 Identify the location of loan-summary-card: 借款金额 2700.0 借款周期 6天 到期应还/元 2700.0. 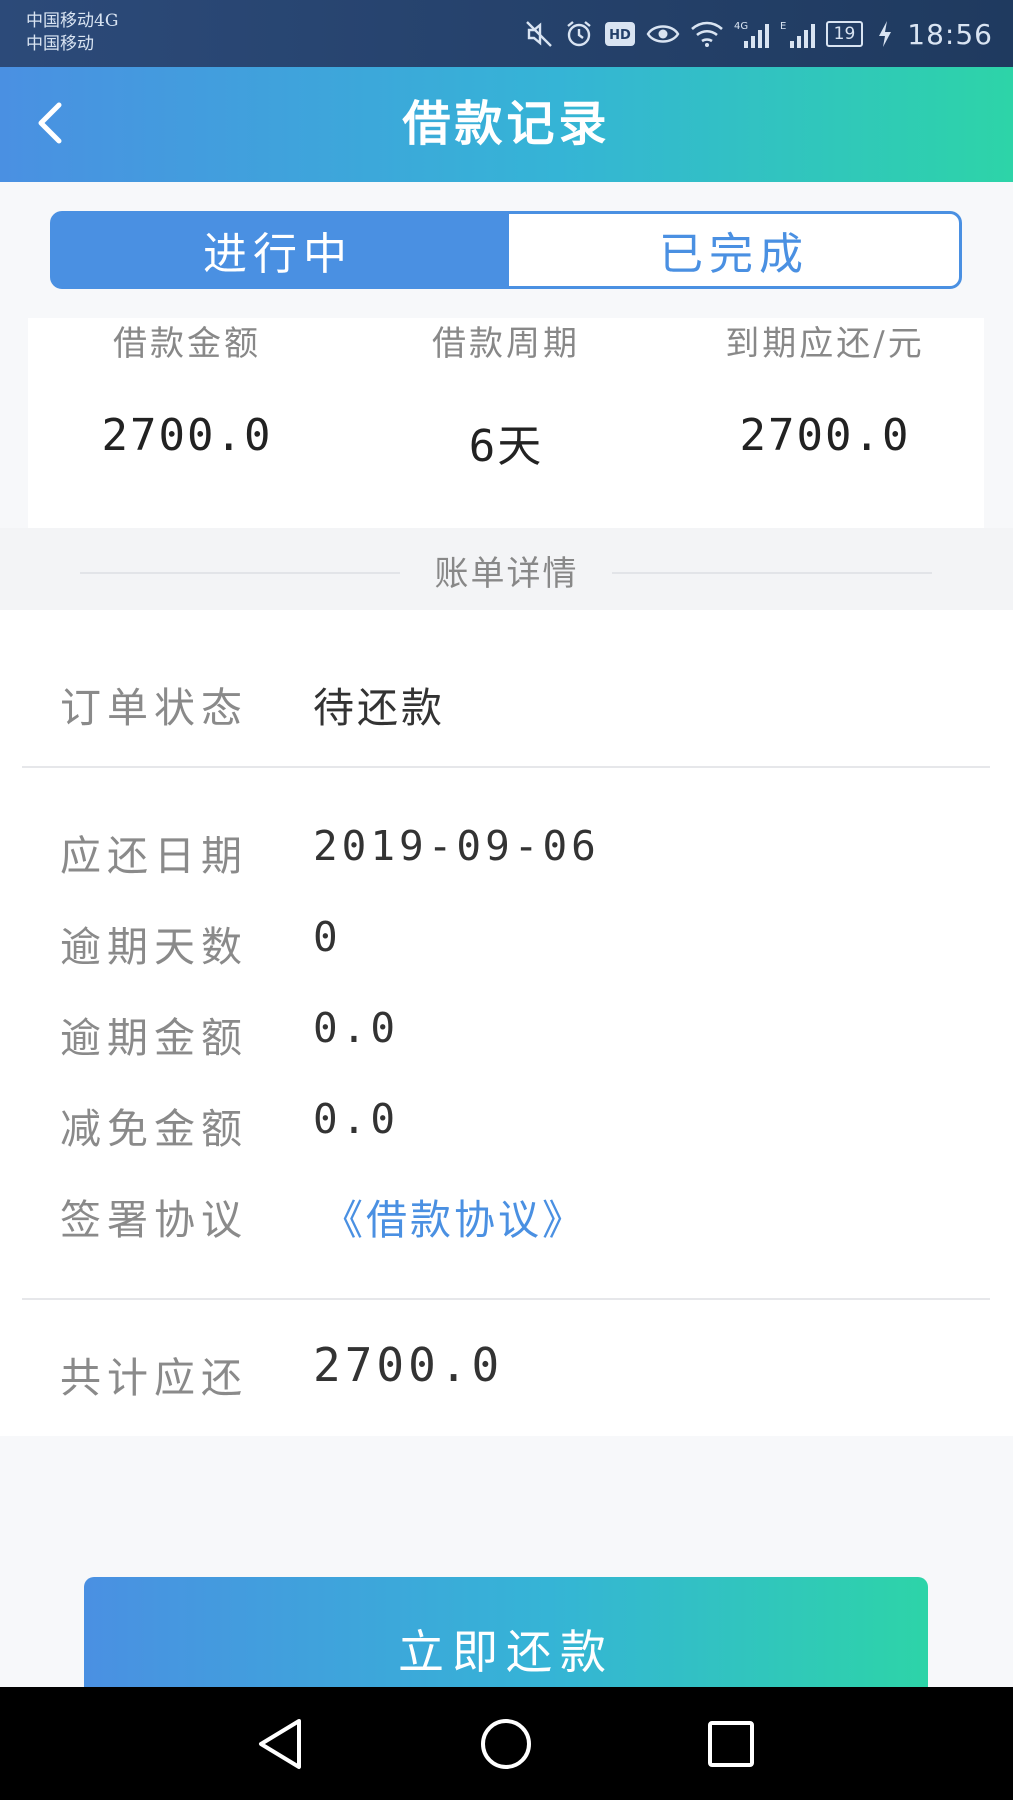
(506, 423).